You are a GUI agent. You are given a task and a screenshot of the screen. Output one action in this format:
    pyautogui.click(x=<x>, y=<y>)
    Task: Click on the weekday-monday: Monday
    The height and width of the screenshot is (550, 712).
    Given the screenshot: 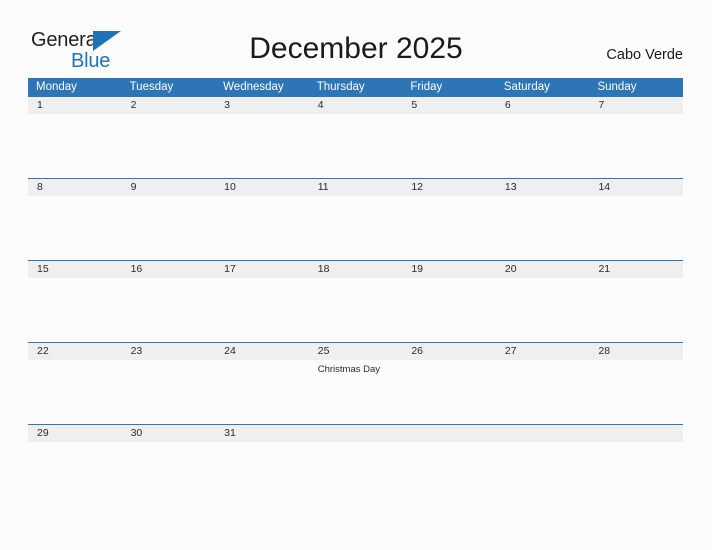 What is the action you would take?
    pyautogui.click(x=56, y=87)
    